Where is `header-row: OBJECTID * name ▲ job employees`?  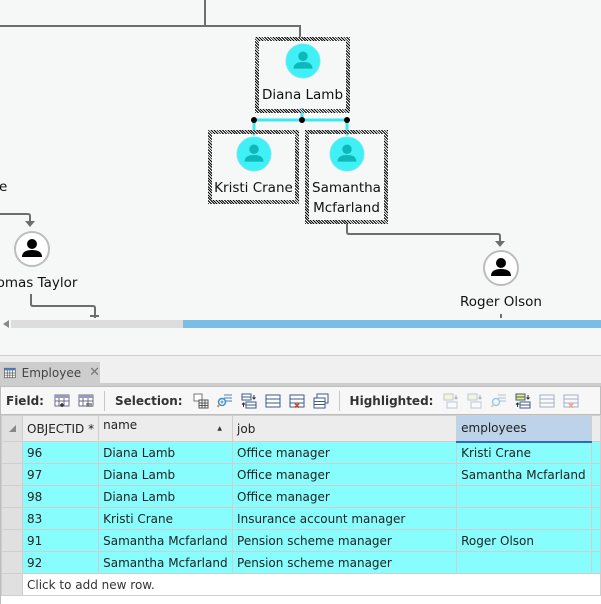
header-row: OBJECTID * name ▲ job employees is located at coordinates (301, 429).